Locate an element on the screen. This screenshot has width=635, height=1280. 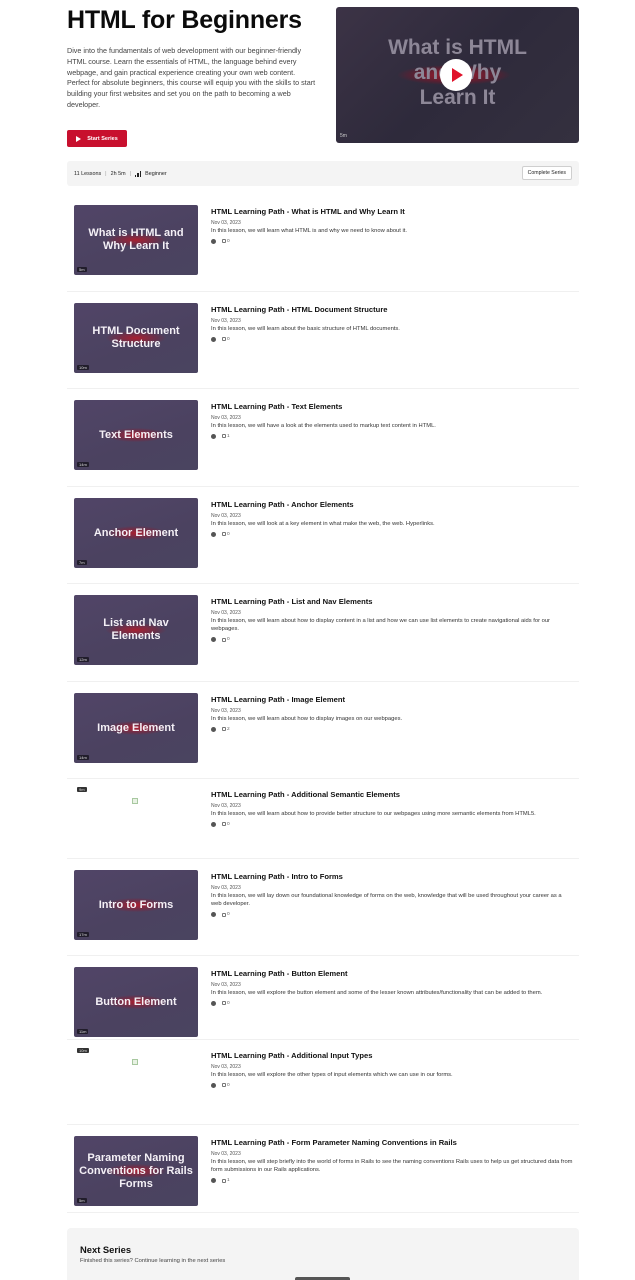
lesson-duration: 7m is located at coordinates (82, 562).